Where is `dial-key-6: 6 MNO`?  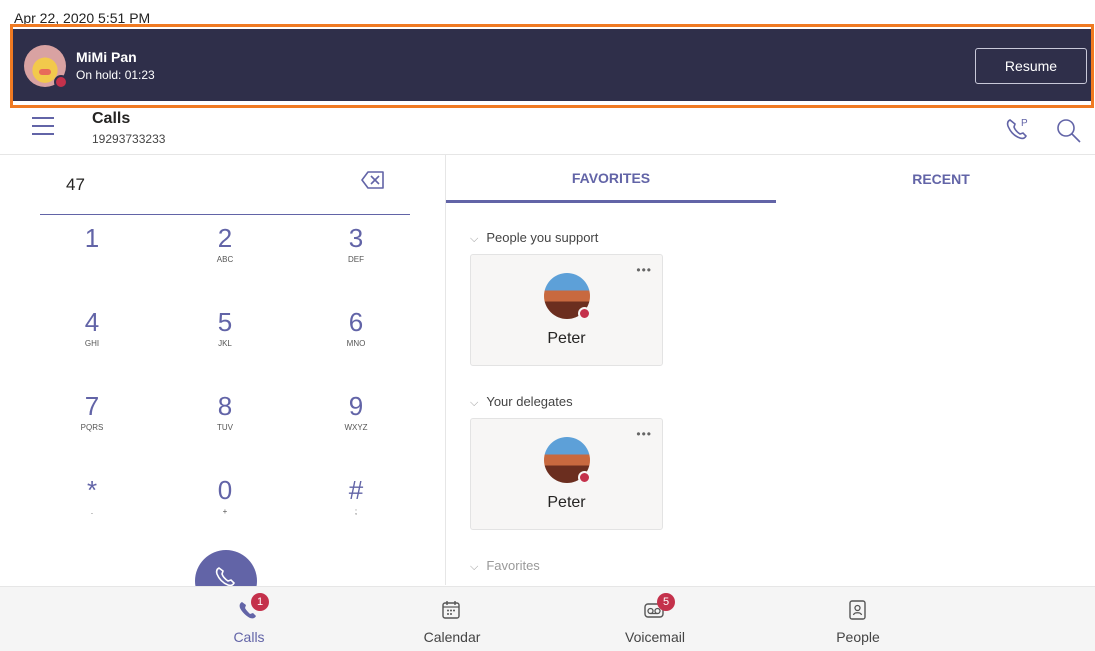
dial-key-6: 6 MNO is located at coordinates (356, 342).